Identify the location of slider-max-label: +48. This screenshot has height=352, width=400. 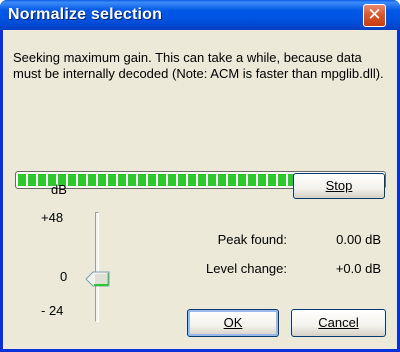
(52, 217).